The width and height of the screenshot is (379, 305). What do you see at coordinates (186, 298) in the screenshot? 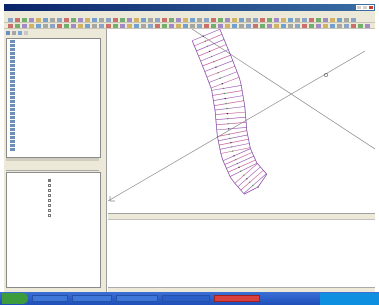
I see `taskbar-item-active` at bounding box center [186, 298].